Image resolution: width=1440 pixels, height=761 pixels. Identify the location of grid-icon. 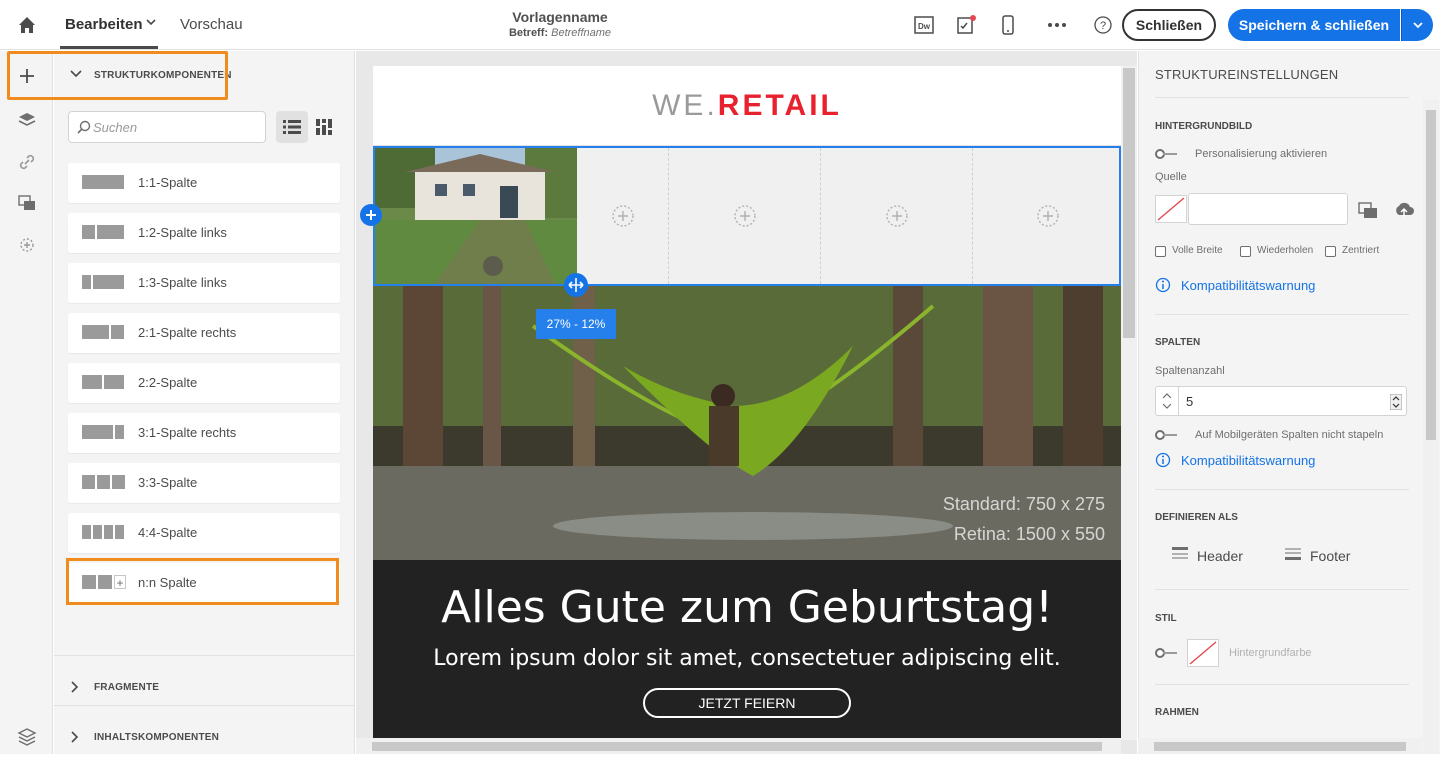
(324, 127).